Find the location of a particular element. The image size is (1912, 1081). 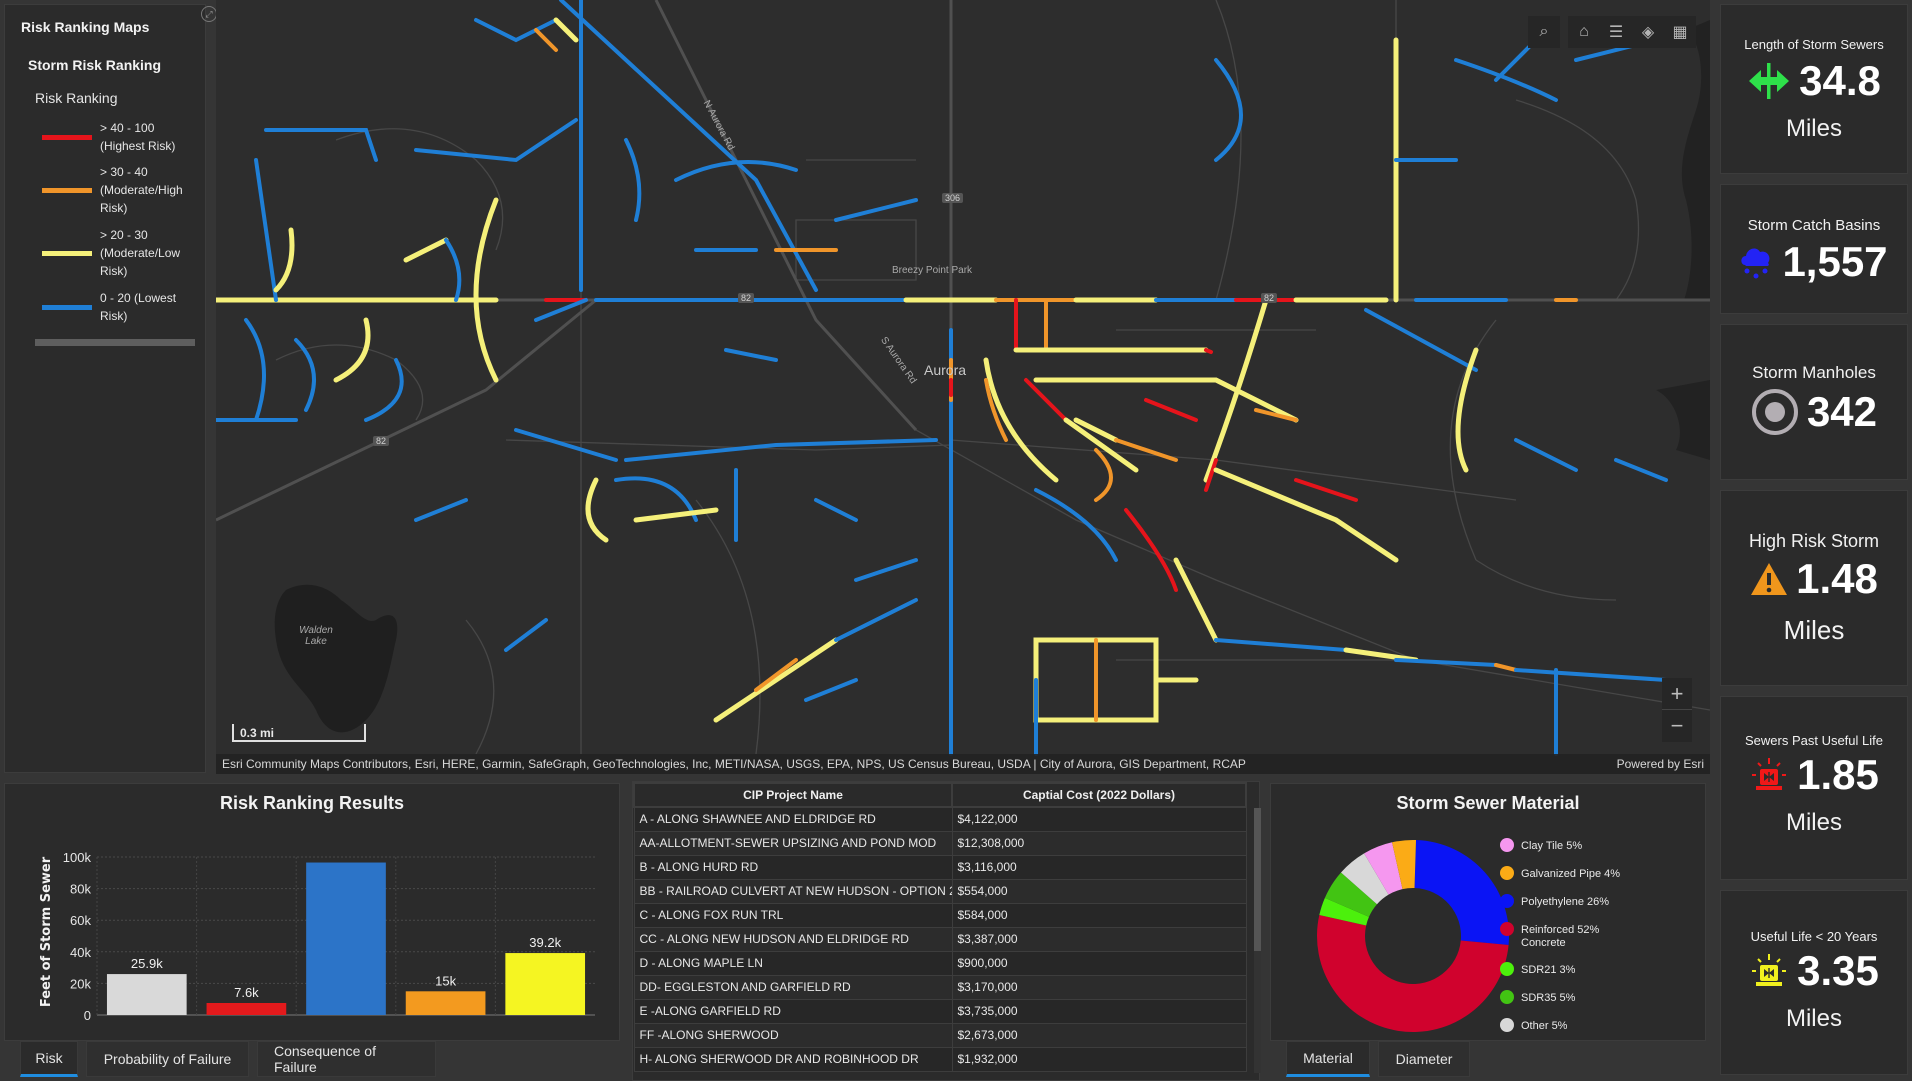

bar-moderately-low is located at coordinates (545, 984).